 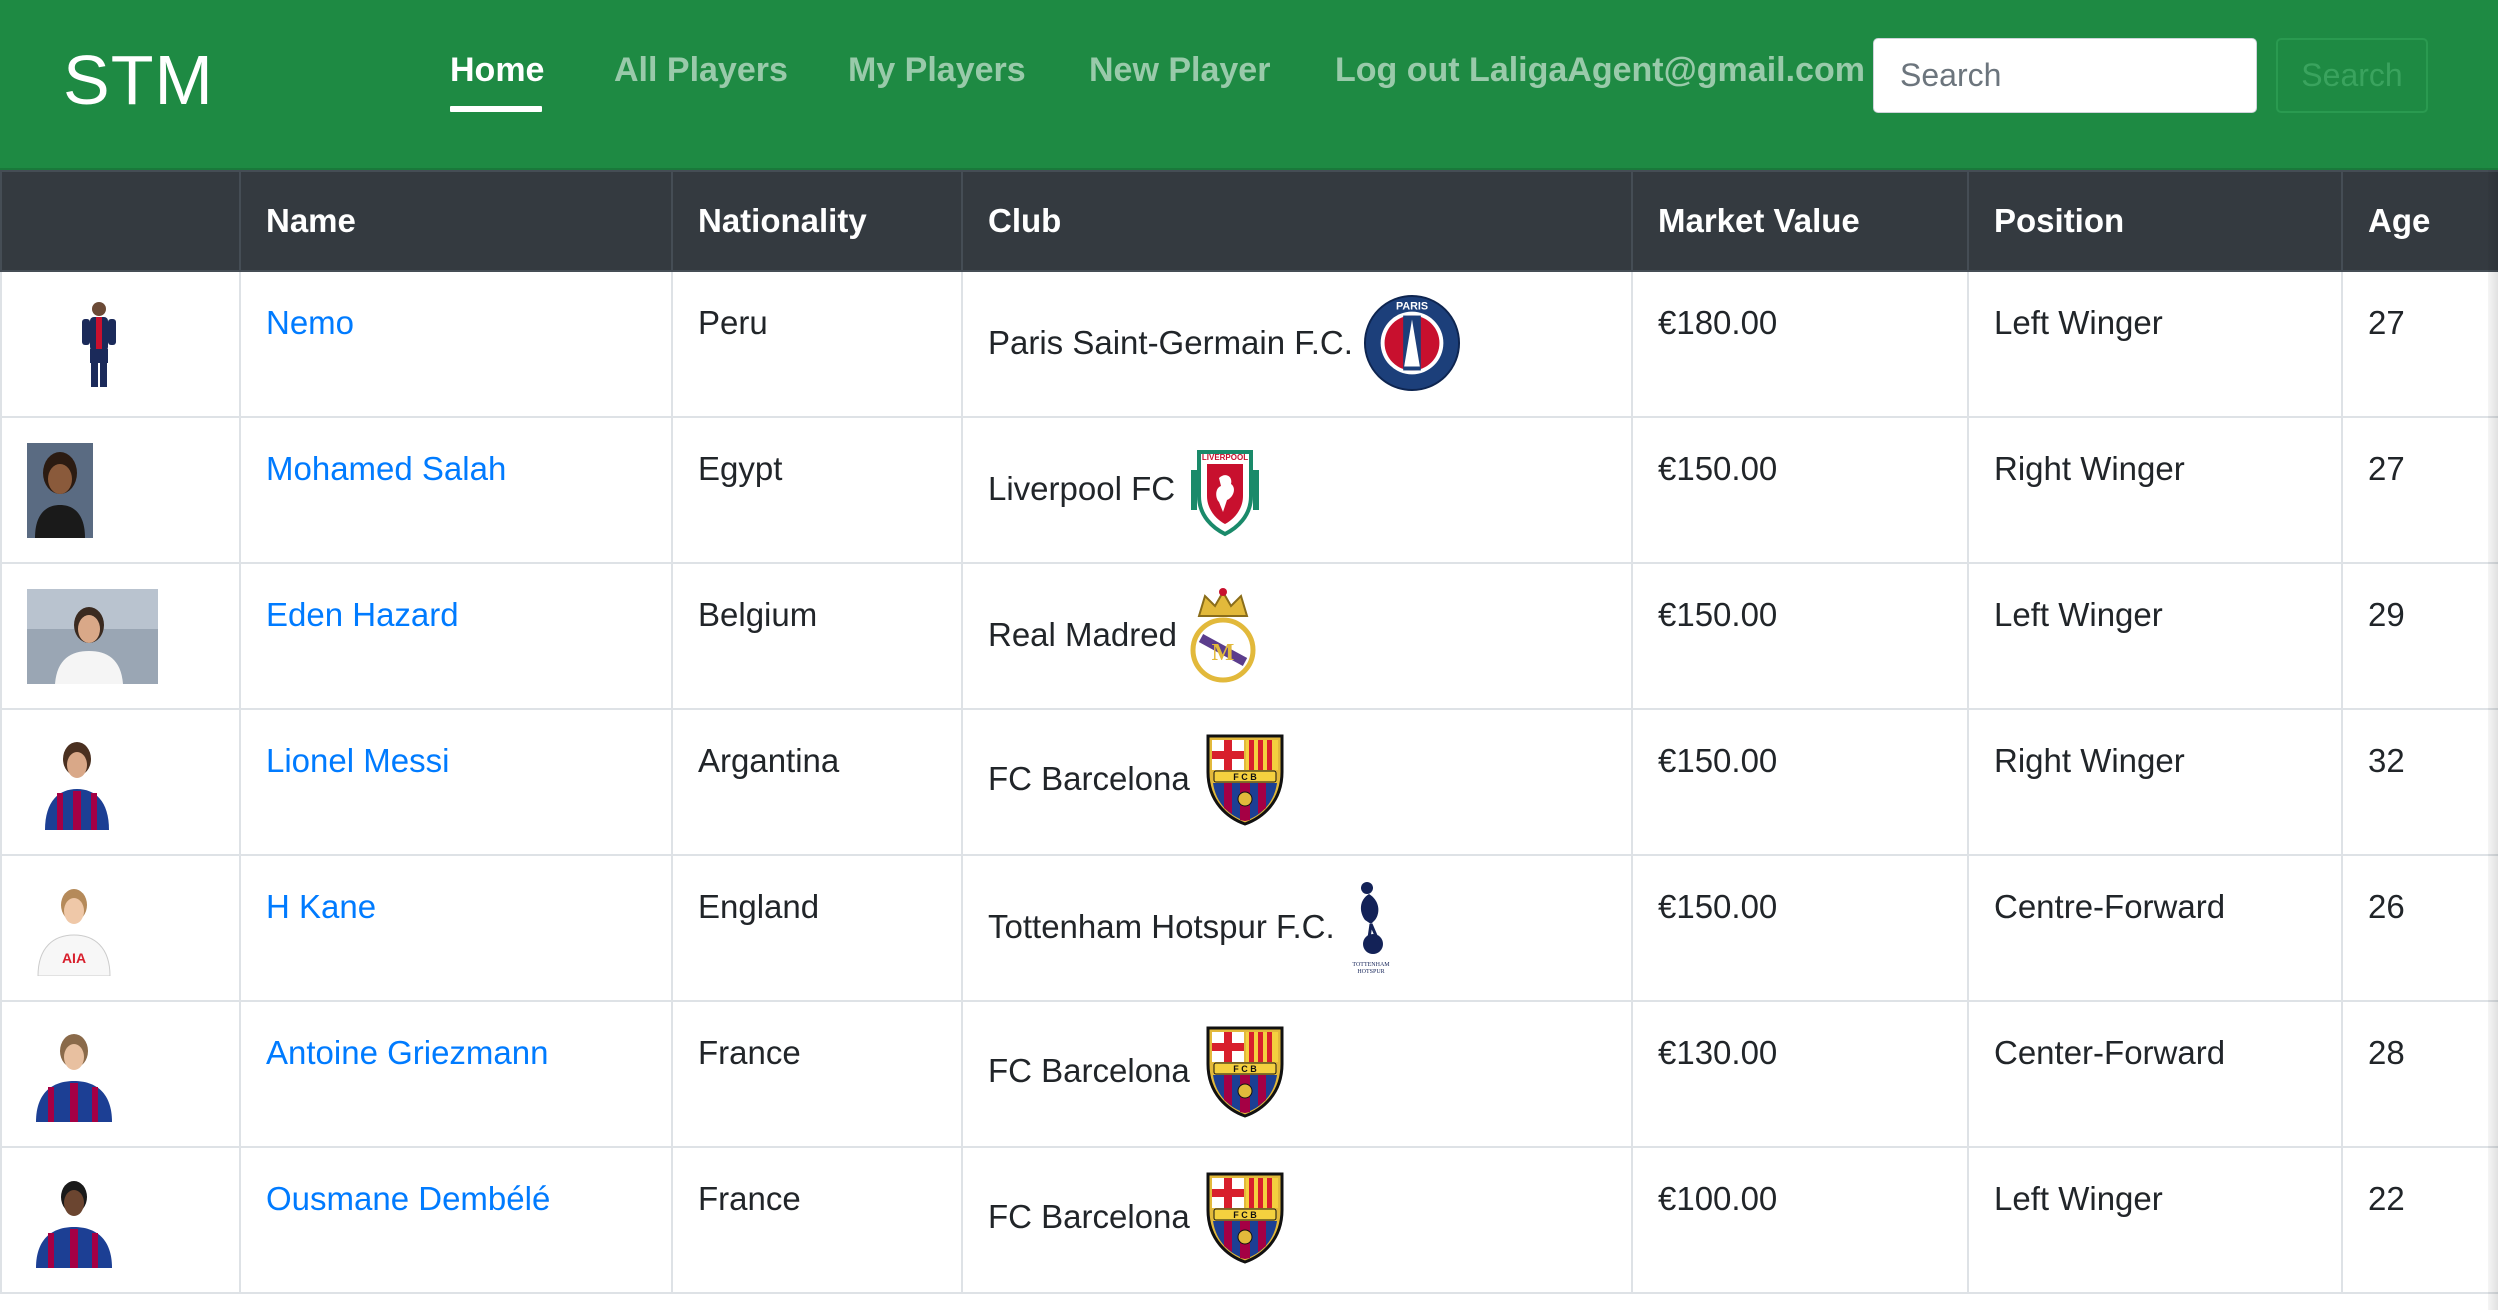 I want to click on player-name-cell: Ousmane Dembélé, so click(x=456, y=1220).